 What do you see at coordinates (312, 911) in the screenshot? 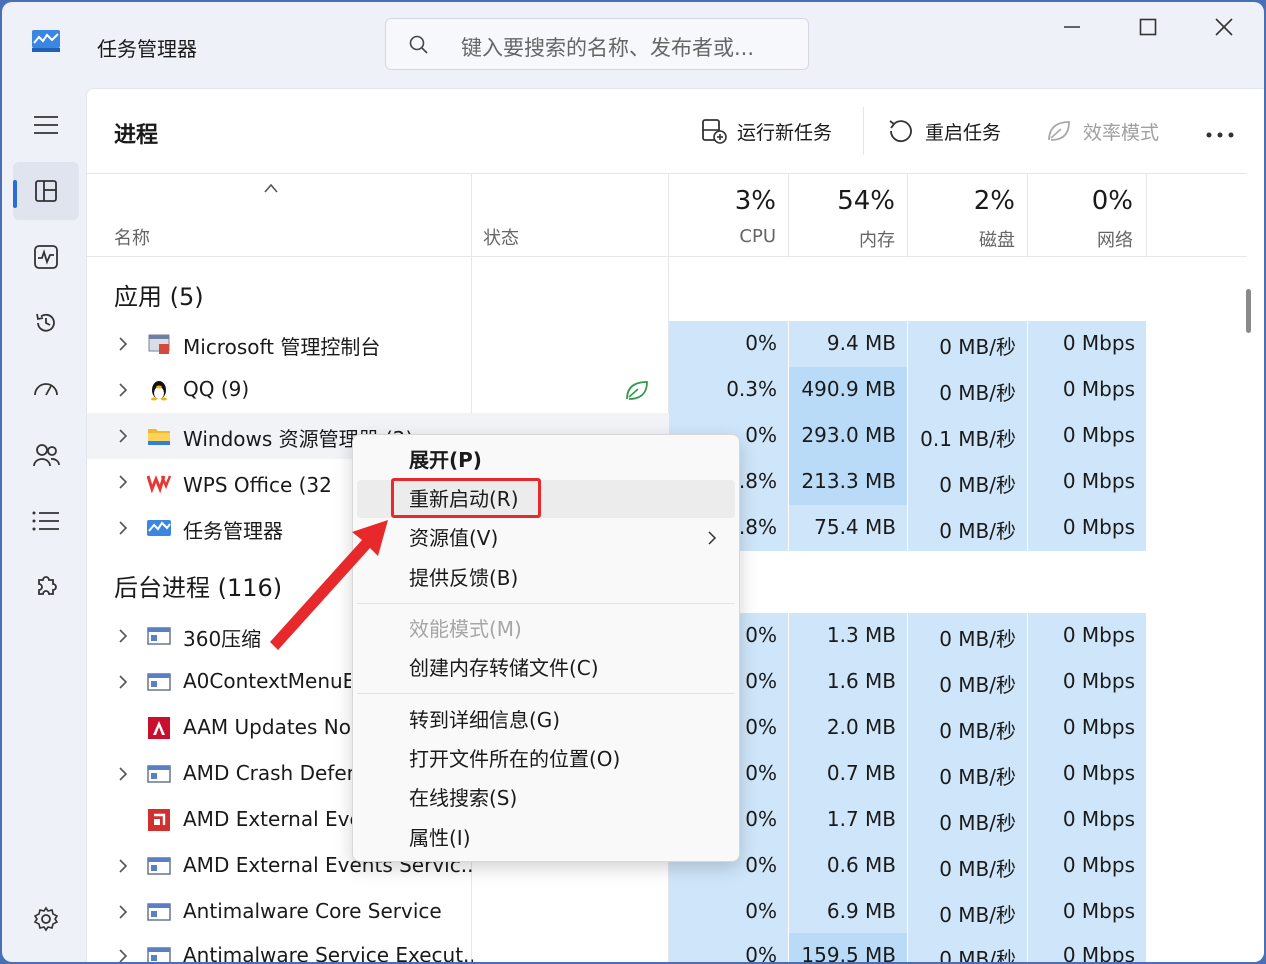
I see `process-name: Antimalware Core Service` at bounding box center [312, 911].